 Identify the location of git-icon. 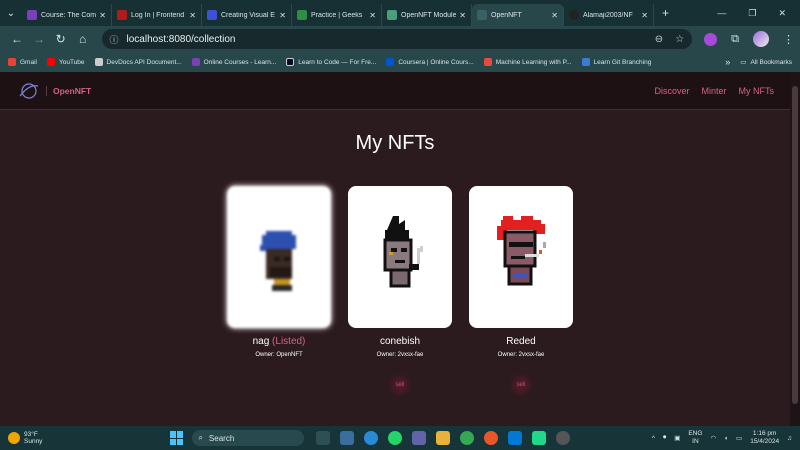
(585, 62).